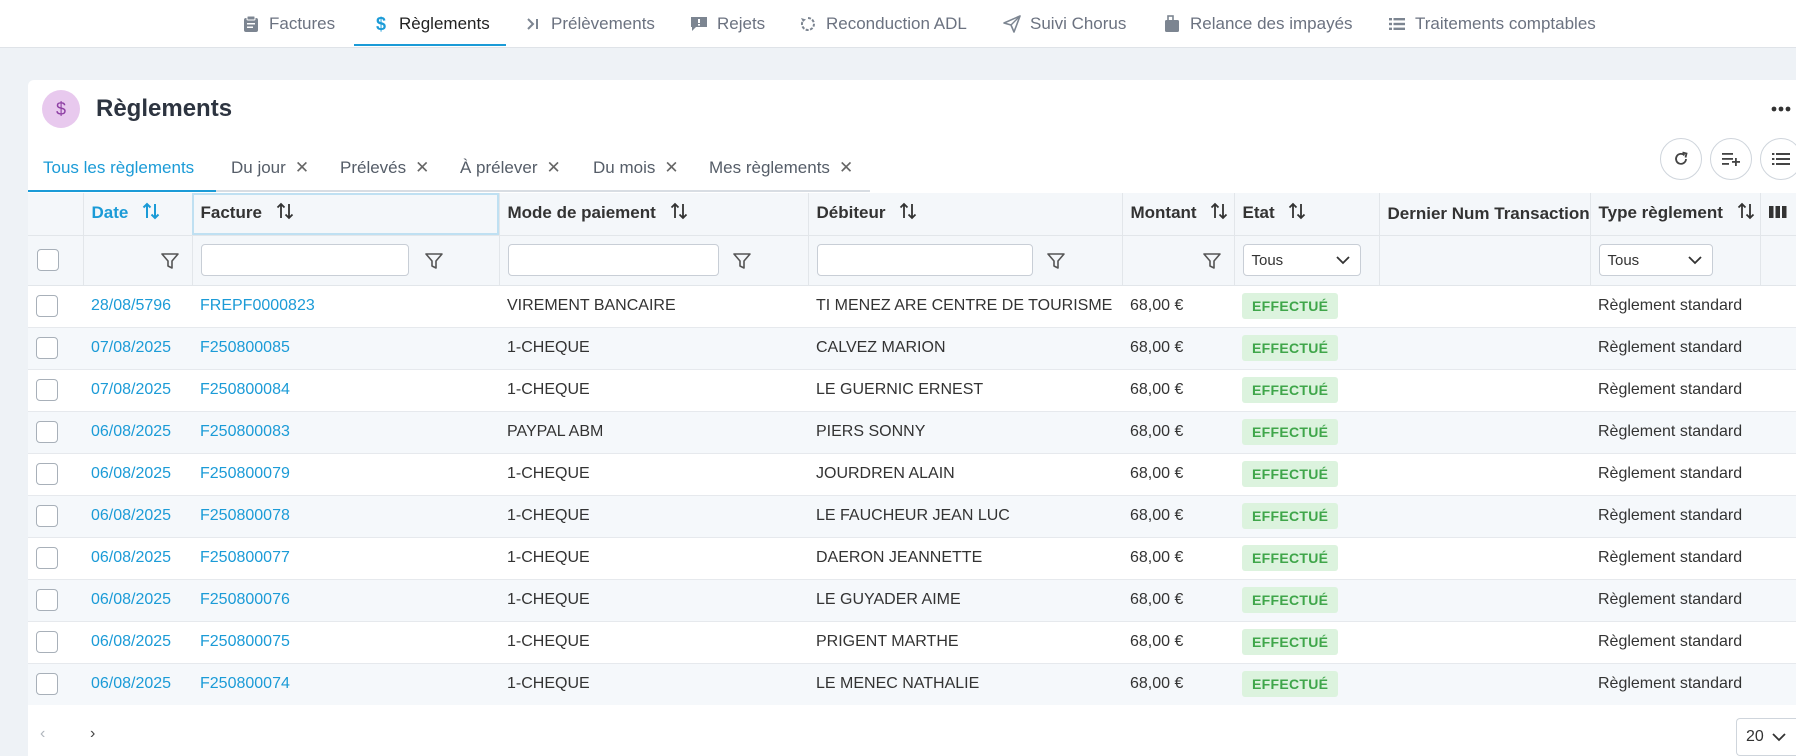  I want to click on tab-label: À prélever, so click(499, 167).